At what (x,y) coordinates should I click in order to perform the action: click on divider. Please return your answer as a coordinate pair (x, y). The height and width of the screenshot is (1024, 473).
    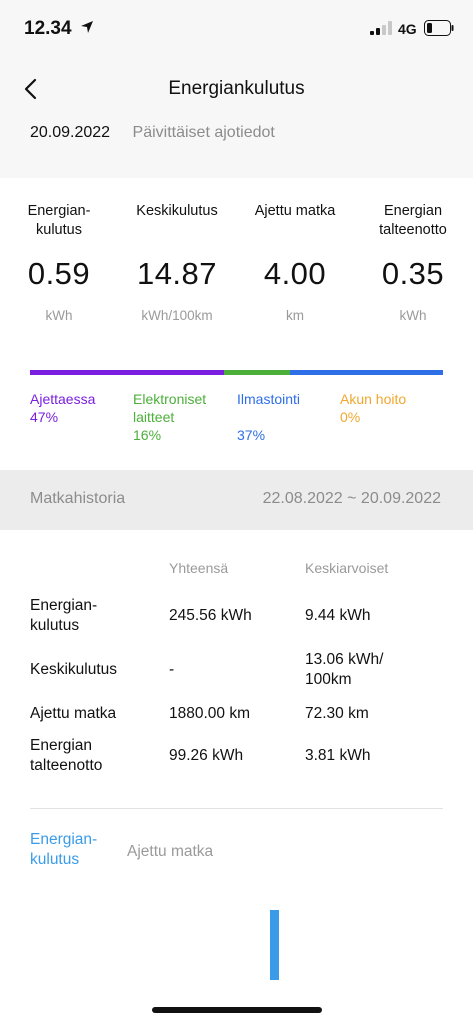
    Looking at the image, I should click on (236, 808).